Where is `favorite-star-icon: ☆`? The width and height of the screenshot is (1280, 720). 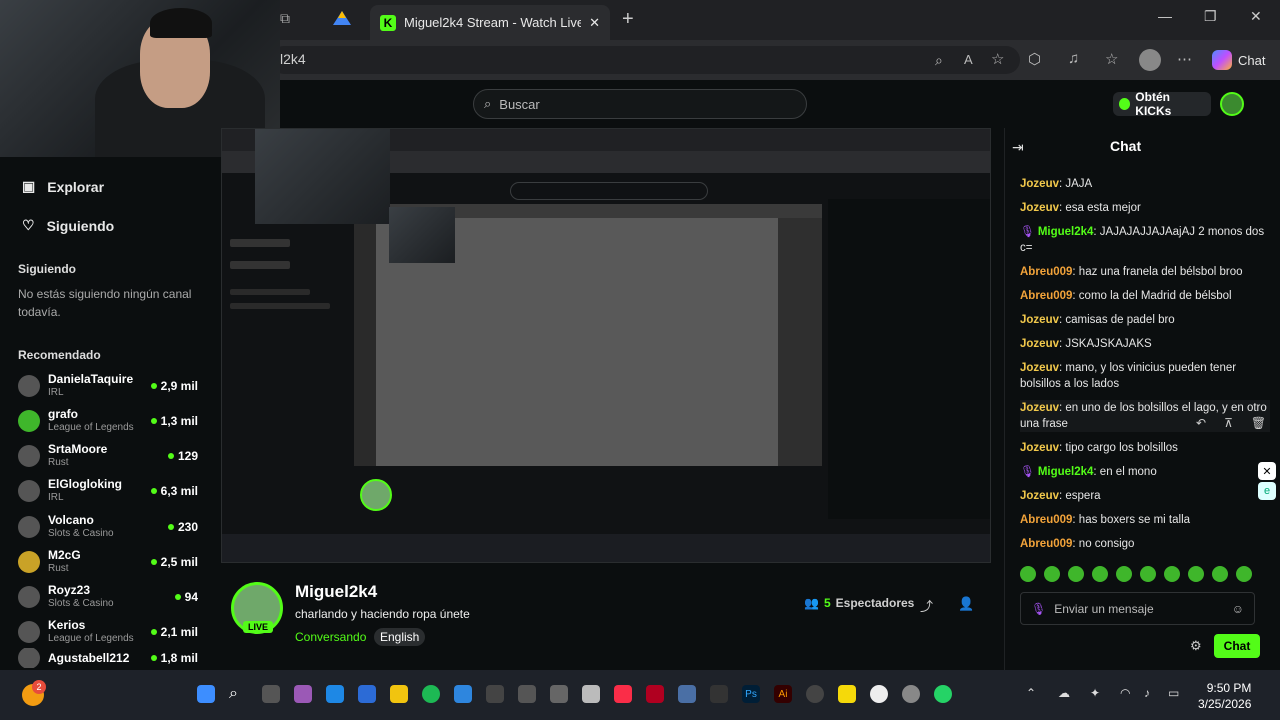
favorite-star-icon: ☆ is located at coordinates (997, 59).